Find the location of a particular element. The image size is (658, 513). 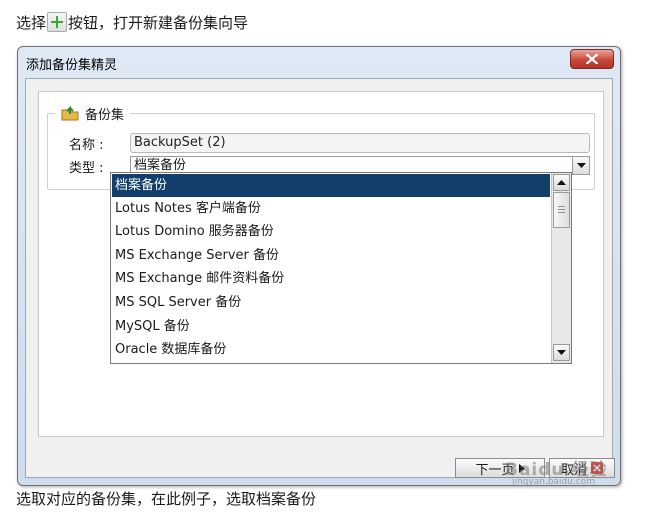

backup-set-name-input: BackupSet (2) is located at coordinates (360, 143).